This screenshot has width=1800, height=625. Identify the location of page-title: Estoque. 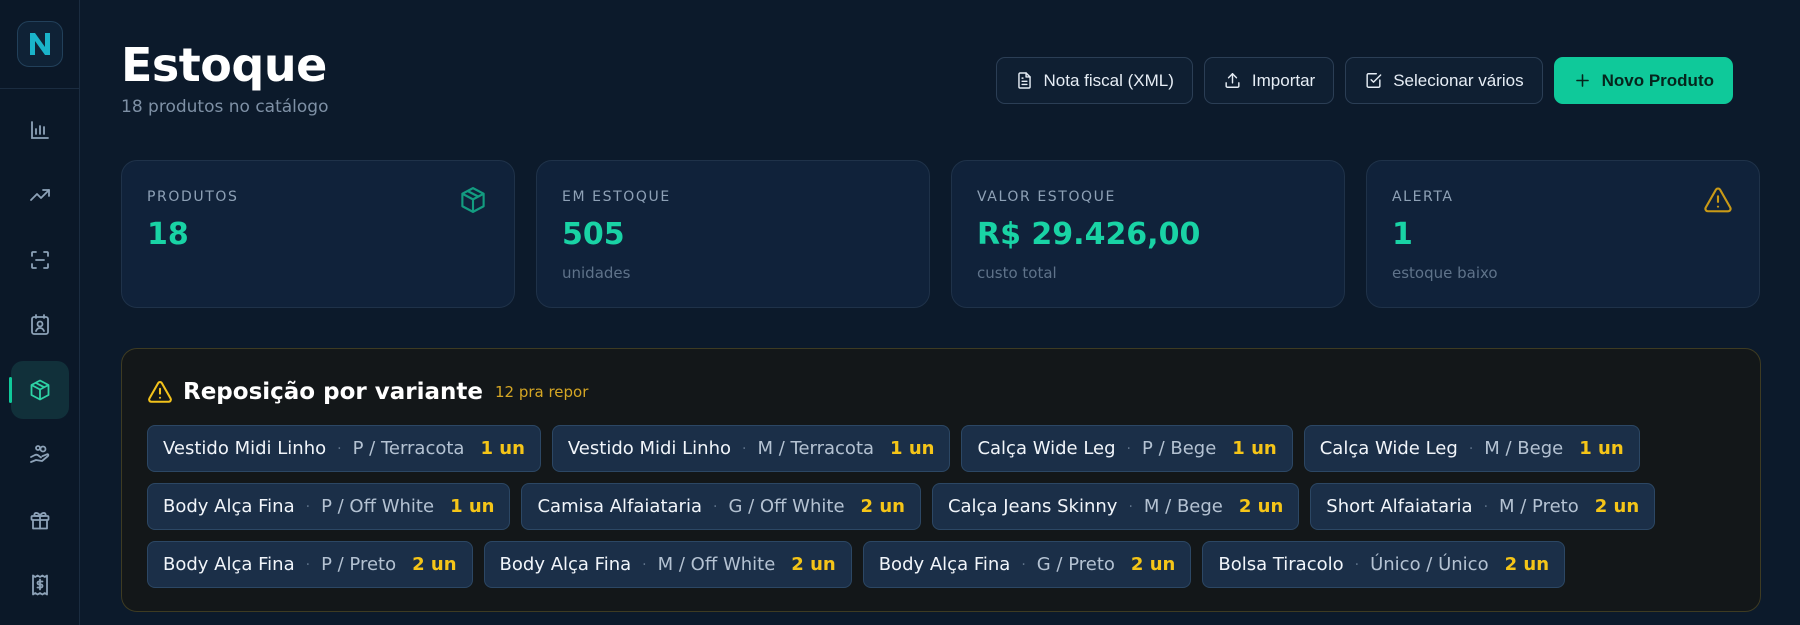
(224, 65).